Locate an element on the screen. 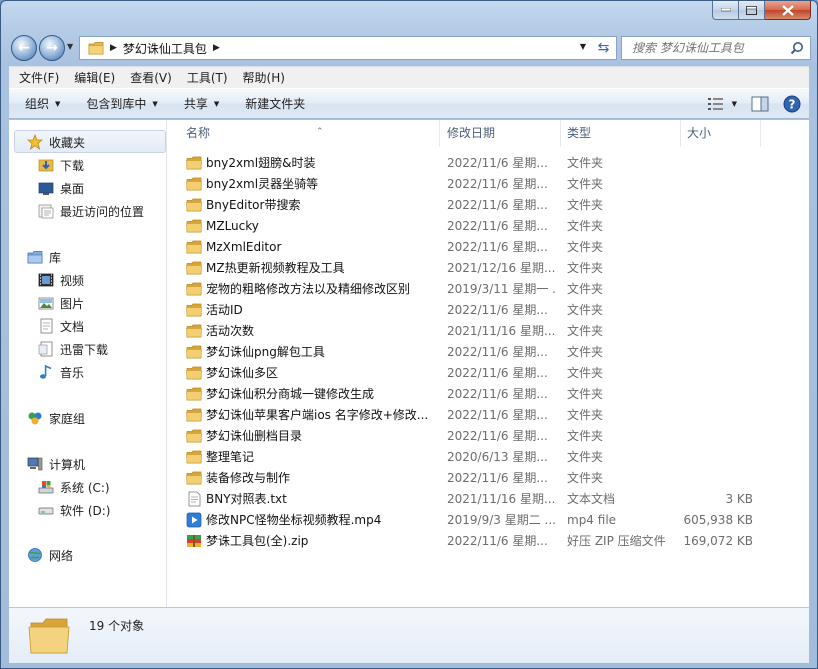 This screenshot has height=669, width=818. refresh-icon: ⇆ is located at coordinates (603, 48).